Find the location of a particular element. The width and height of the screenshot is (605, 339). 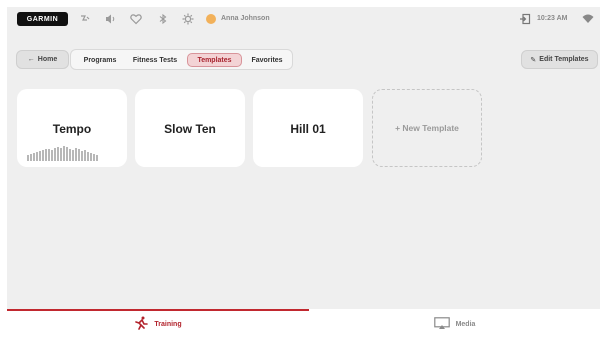

settings-icon is located at coordinates (188, 19).